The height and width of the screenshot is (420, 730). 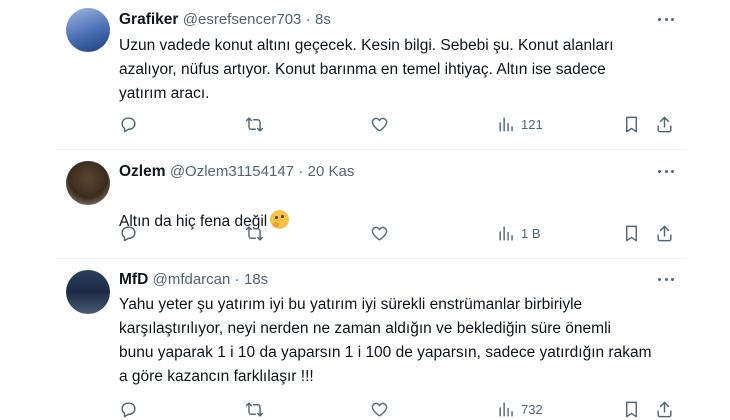 What do you see at coordinates (142, 171) in the screenshot?
I see `author-name: Ozlem` at bounding box center [142, 171].